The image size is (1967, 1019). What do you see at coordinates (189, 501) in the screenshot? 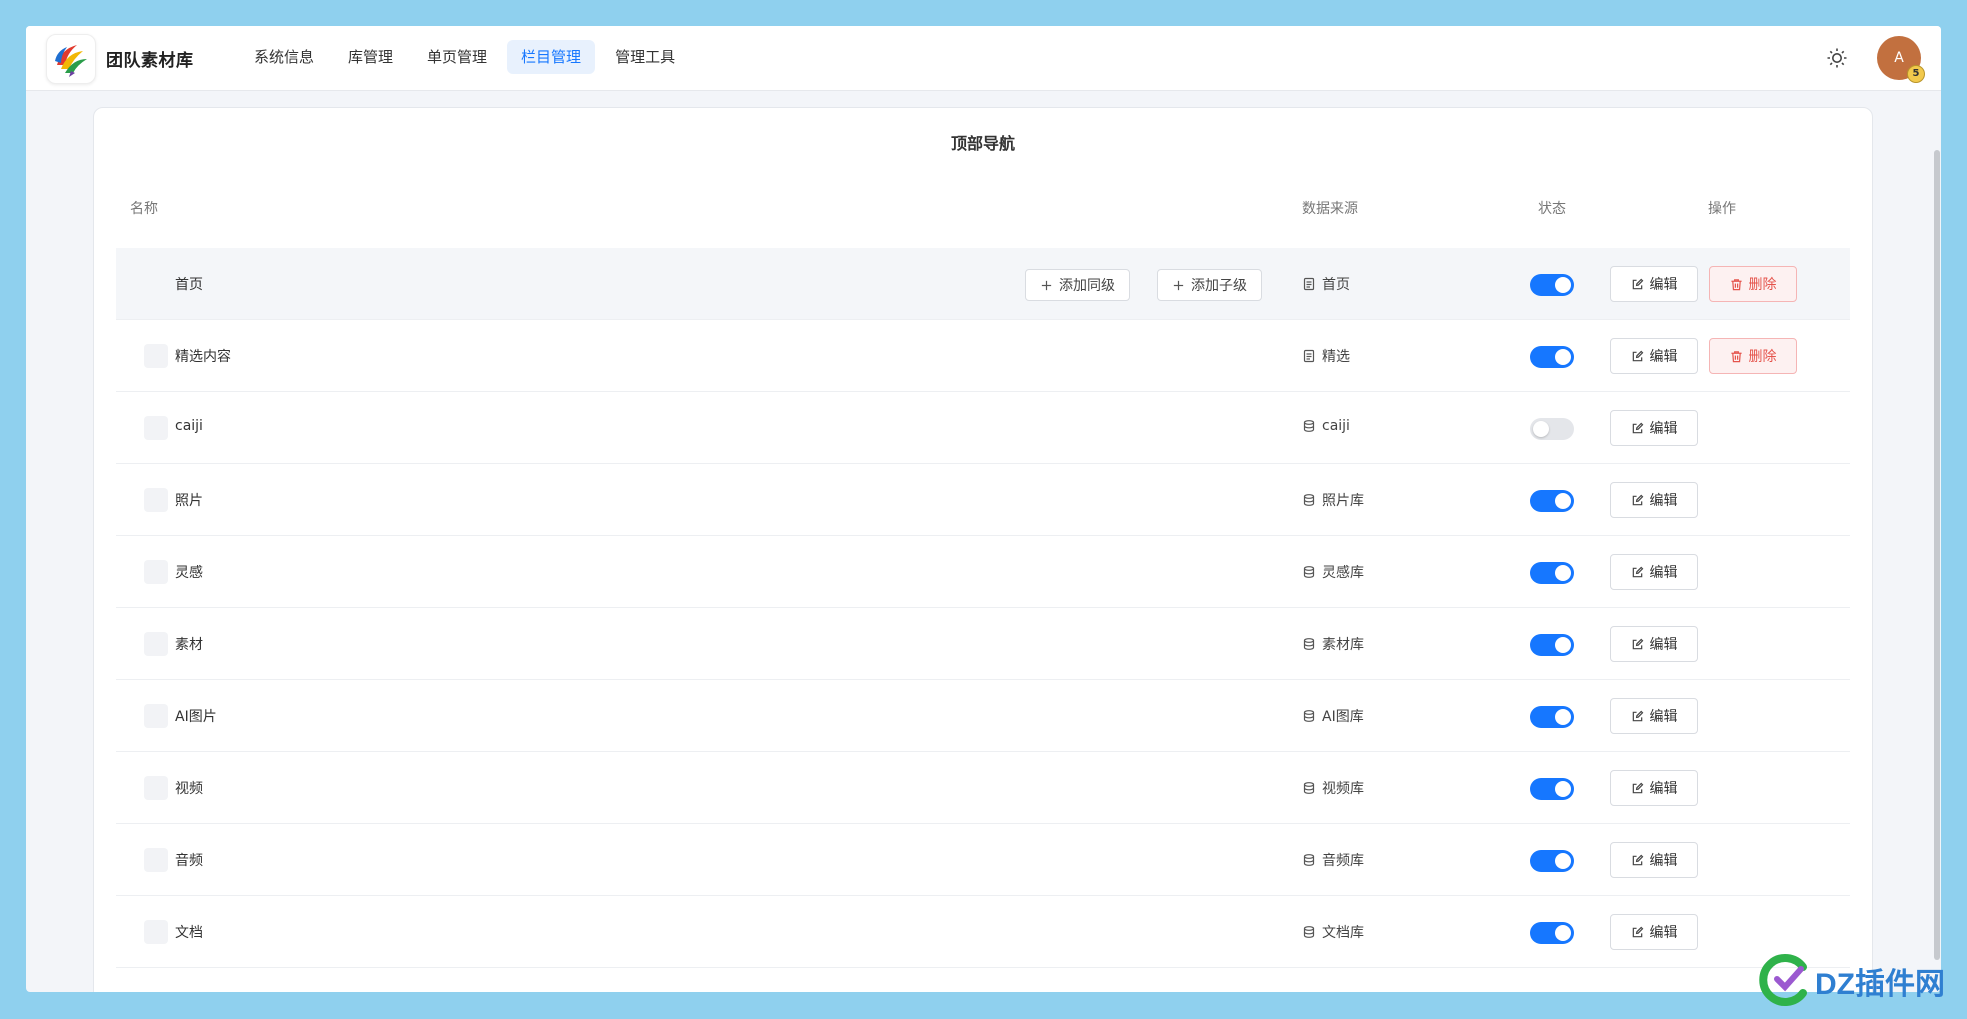
I see `row-name: 照片` at bounding box center [189, 501].